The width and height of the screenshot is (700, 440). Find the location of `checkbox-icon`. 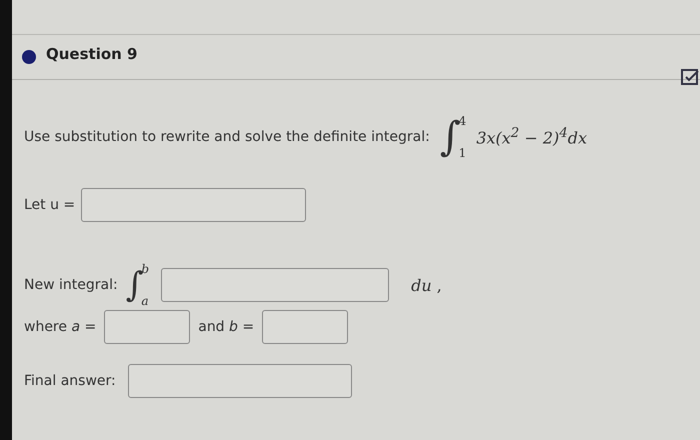

checkbox-icon is located at coordinates (690, 77).